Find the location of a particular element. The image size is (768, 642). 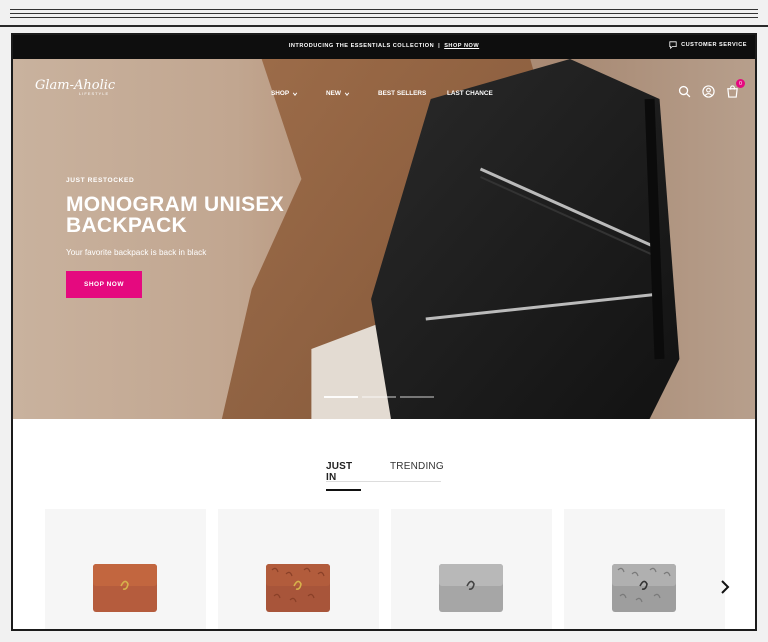

cart-count-badge: 0 is located at coordinates (740, 83).